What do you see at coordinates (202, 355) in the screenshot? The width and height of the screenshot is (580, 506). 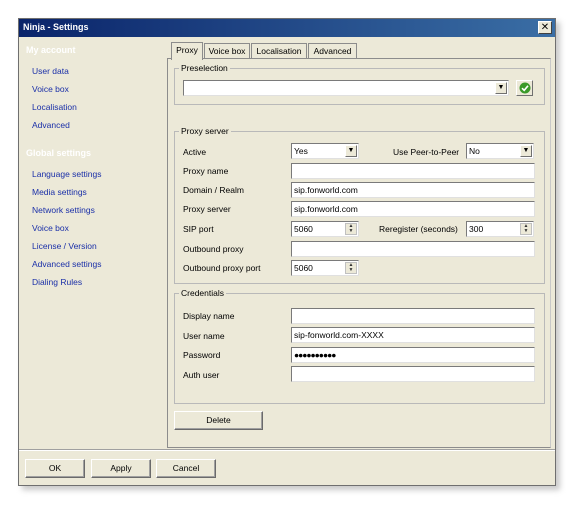 I see `password-label: Password` at bounding box center [202, 355].